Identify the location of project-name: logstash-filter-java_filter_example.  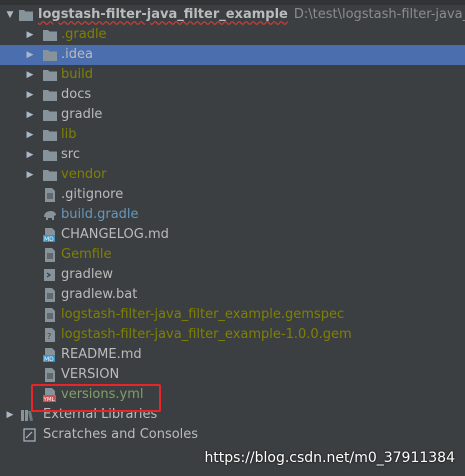
(163, 14).